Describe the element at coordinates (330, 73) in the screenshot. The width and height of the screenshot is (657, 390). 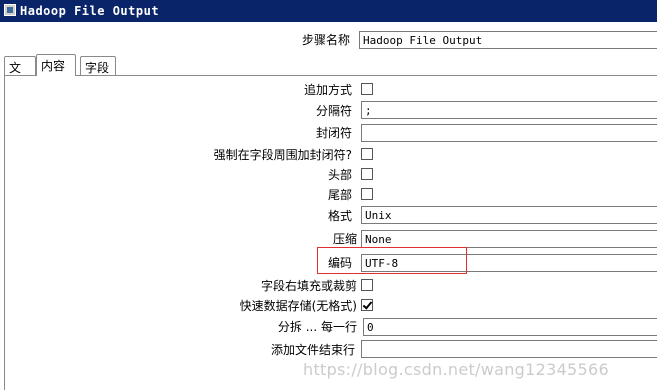
I see `tab-bar: 文件 内容 字段` at that location.